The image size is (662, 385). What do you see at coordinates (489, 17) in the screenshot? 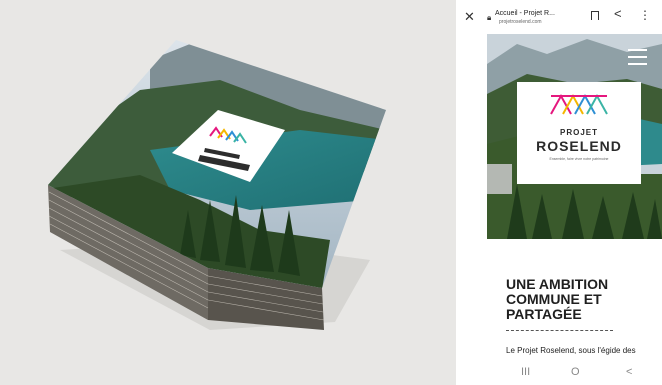
I see `lock-icon: 🔒︎` at bounding box center [489, 17].